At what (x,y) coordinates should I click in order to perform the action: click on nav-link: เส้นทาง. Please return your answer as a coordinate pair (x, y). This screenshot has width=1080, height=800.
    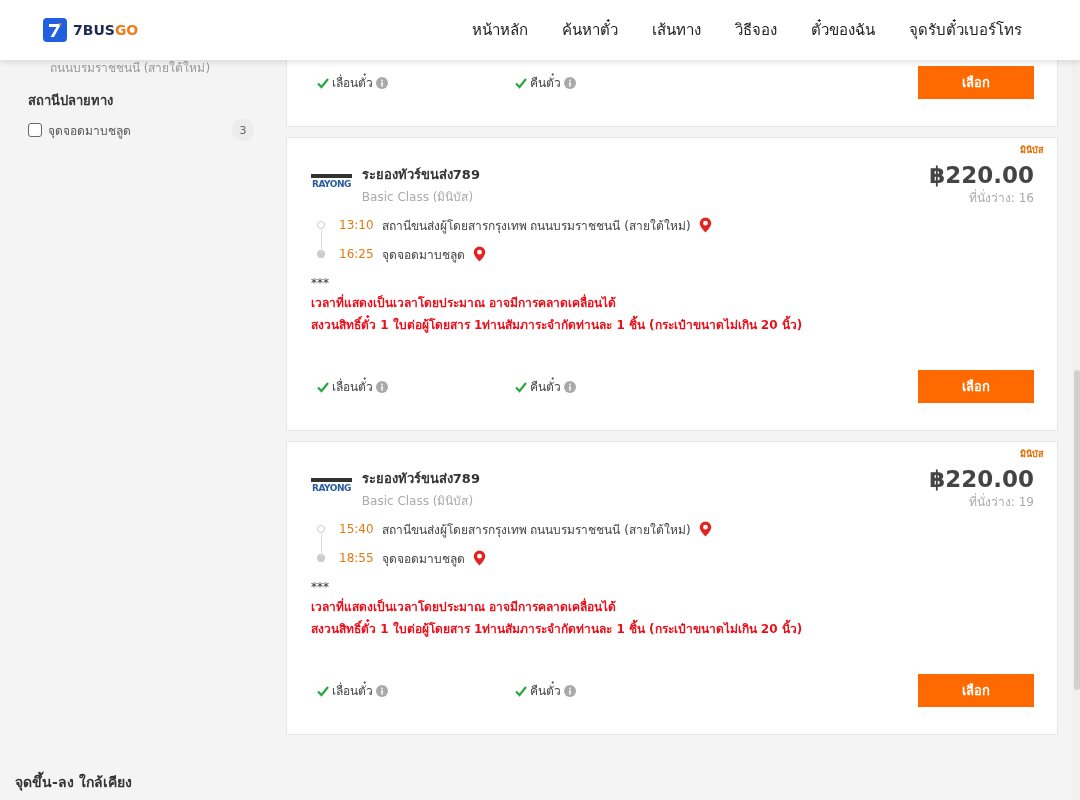
    Looking at the image, I should click on (676, 30).